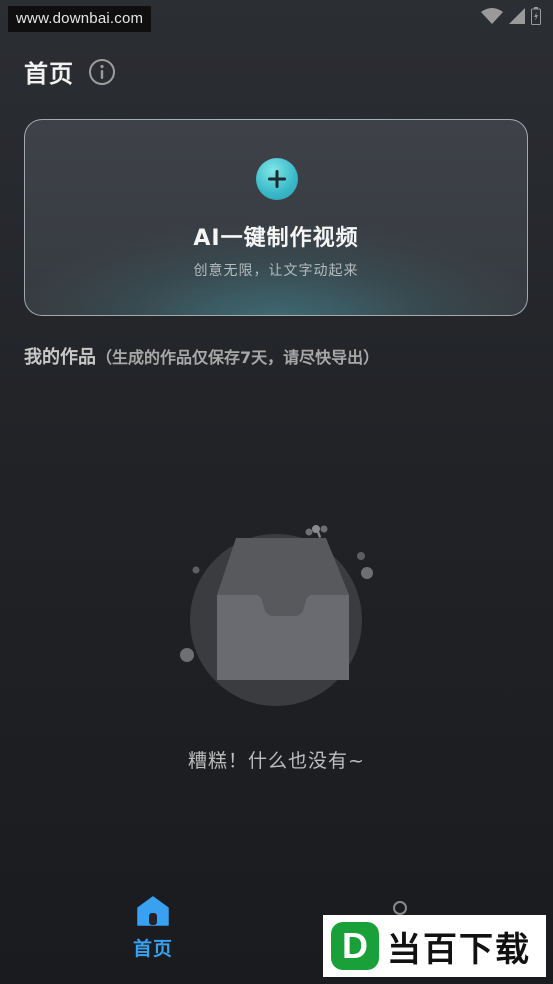 The image size is (553, 984). Describe the element at coordinates (492, 16) in the screenshot. I see `wifi-icon` at that location.